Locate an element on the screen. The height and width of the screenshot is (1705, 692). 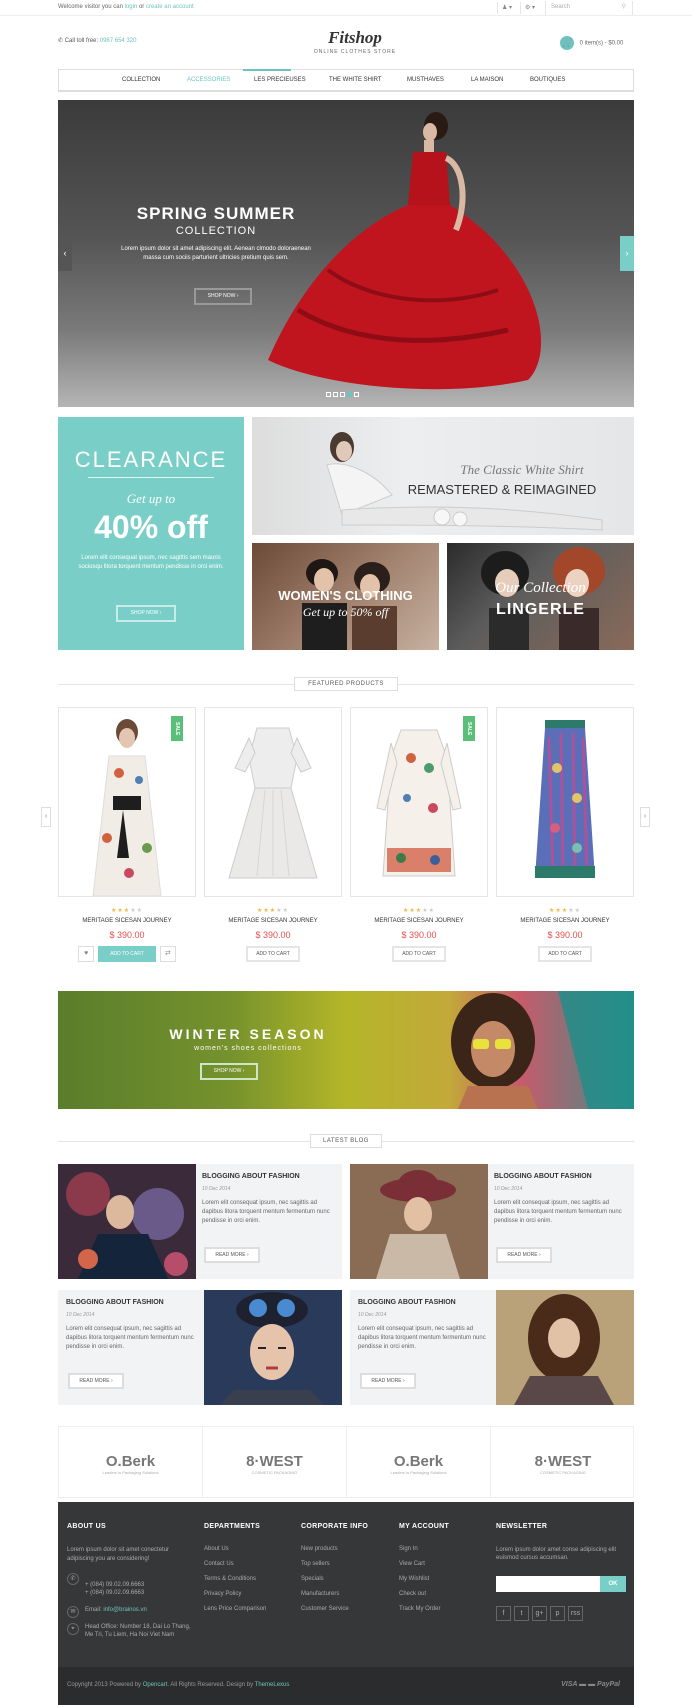
footer-email-link: info@brainos.vn is located at coordinates (124, 1610).